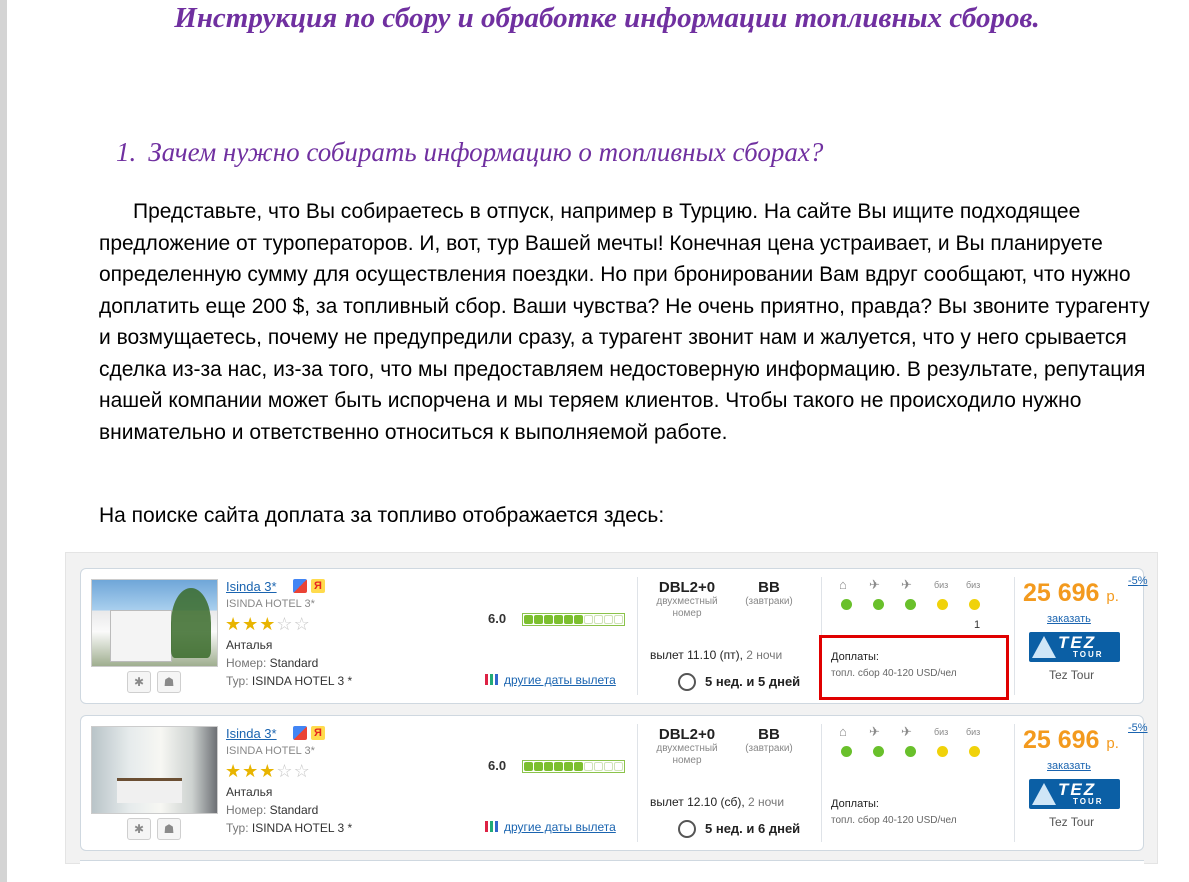  What do you see at coordinates (977, 625) in the screenshot?
I see `service-count: 1` at bounding box center [977, 625].